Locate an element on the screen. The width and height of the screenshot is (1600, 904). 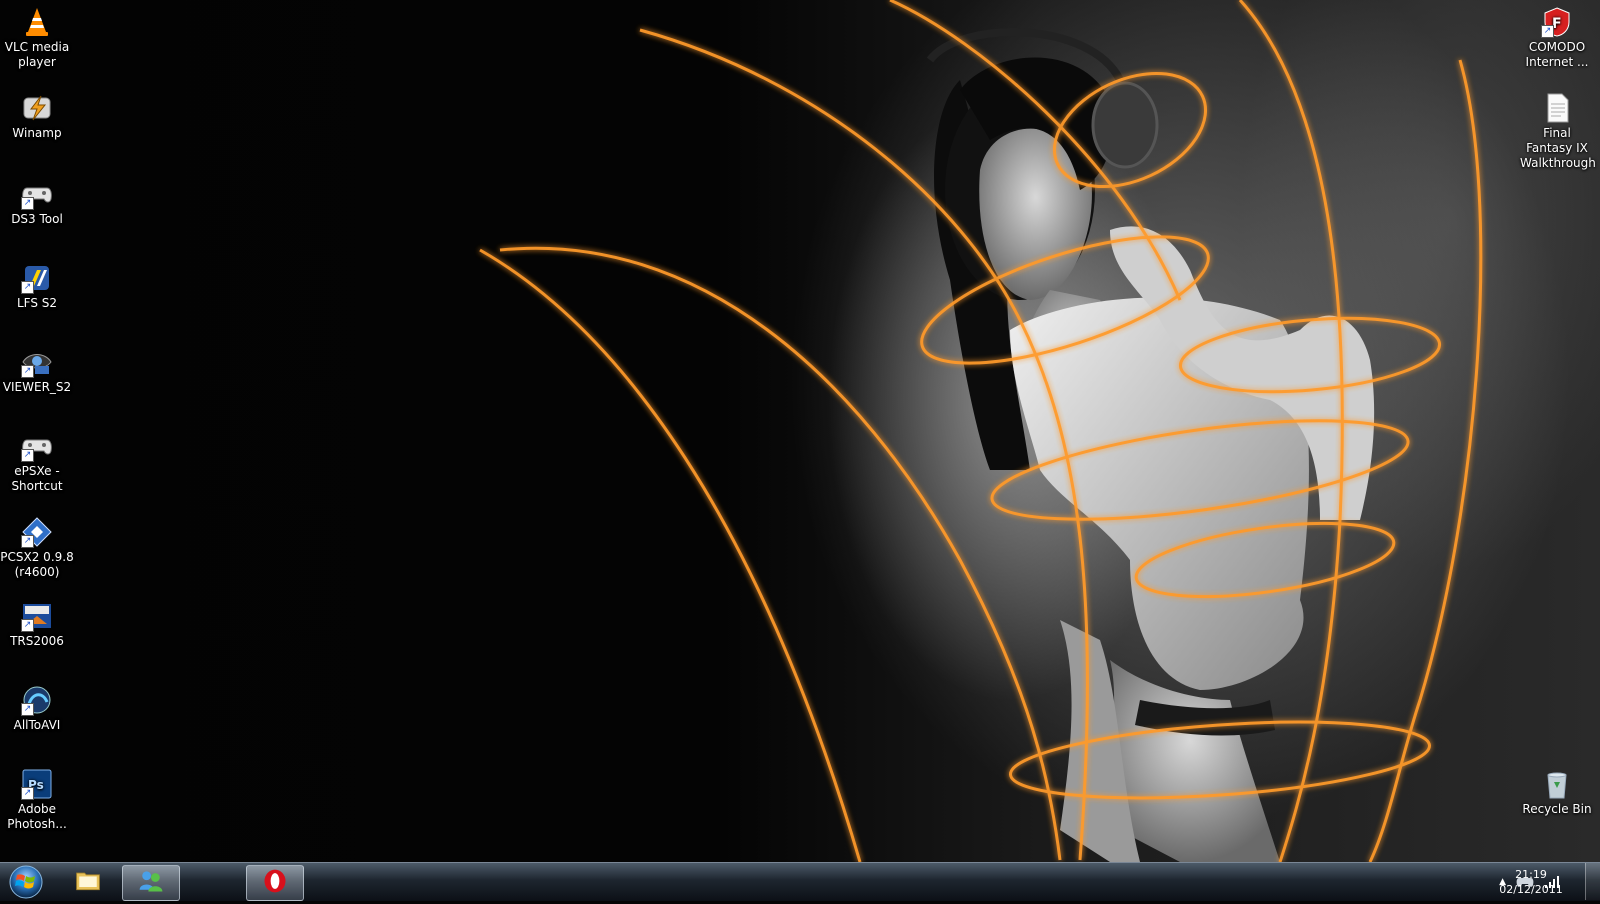
comodo-icon: F ↗ is located at coordinates (1557, 22).